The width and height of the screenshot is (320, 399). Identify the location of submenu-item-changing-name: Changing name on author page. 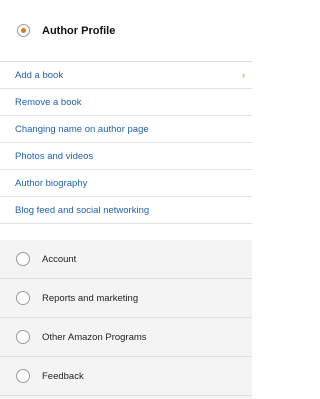
(126, 129).